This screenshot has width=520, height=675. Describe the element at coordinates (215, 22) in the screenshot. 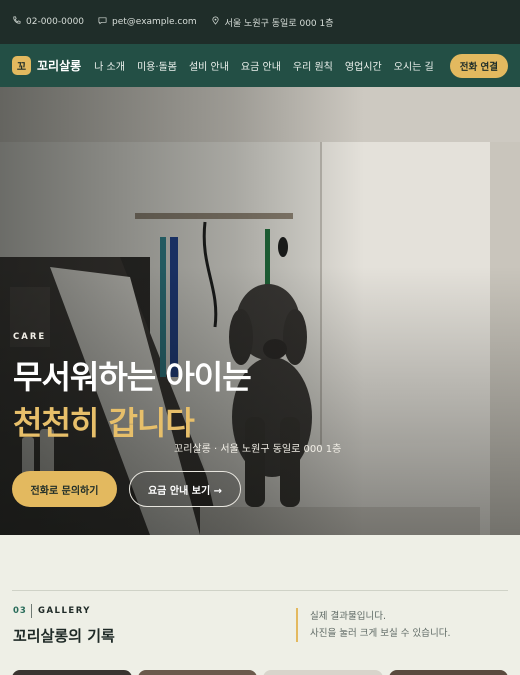

I see `location-pin-icon` at that location.